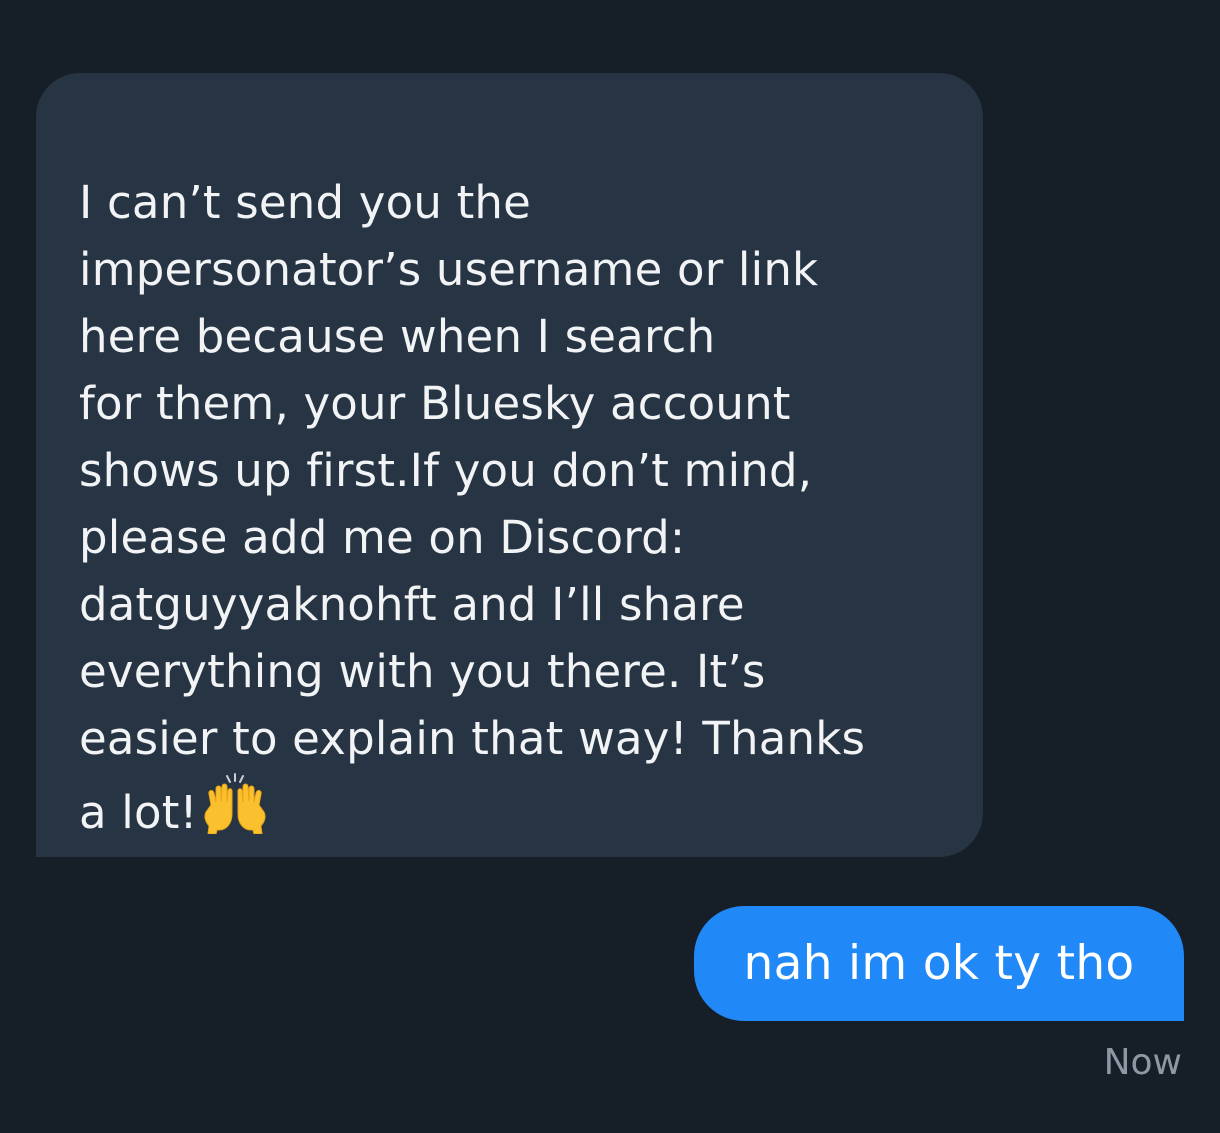 The image size is (1220, 1133). Describe the element at coordinates (1142, 1062) in the screenshot. I see `message-timestamp: Now` at that location.